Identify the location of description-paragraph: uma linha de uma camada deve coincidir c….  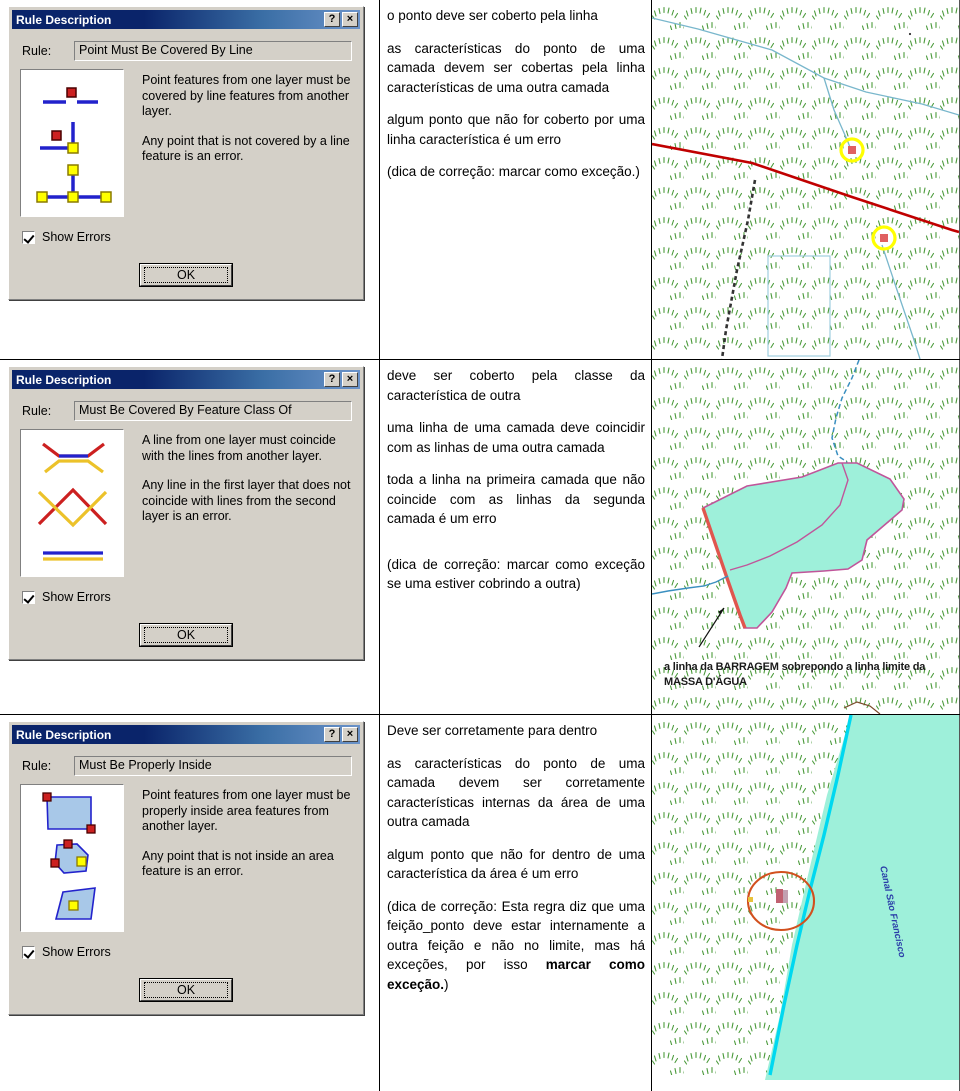
(516, 437).